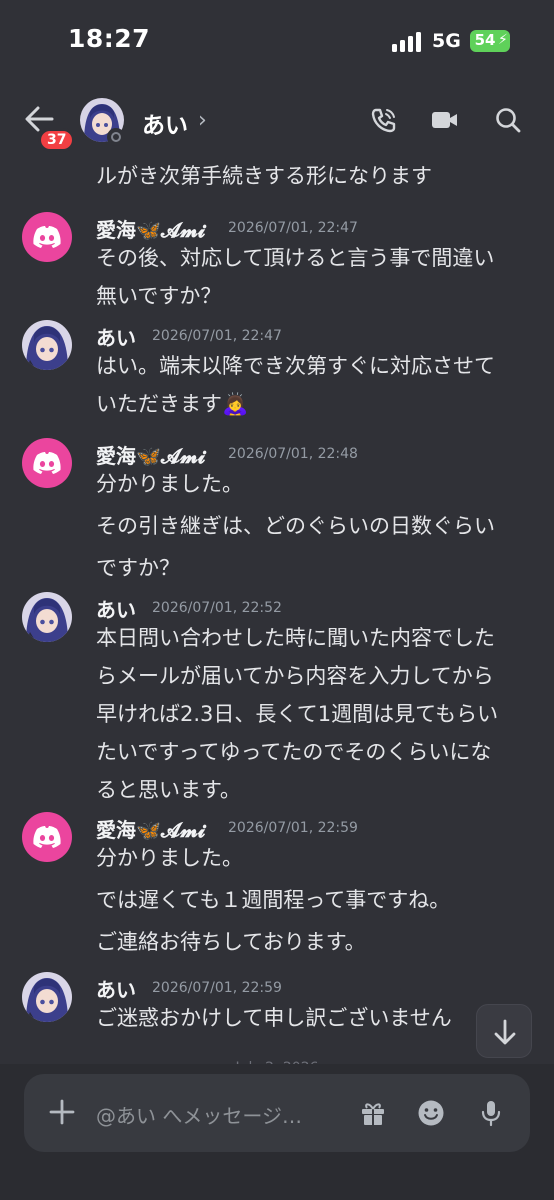  Describe the element at coordinates (294, 752) in the screenshot. I see `message-text: たいですってゆってたのでそのくらいにな` at that location.